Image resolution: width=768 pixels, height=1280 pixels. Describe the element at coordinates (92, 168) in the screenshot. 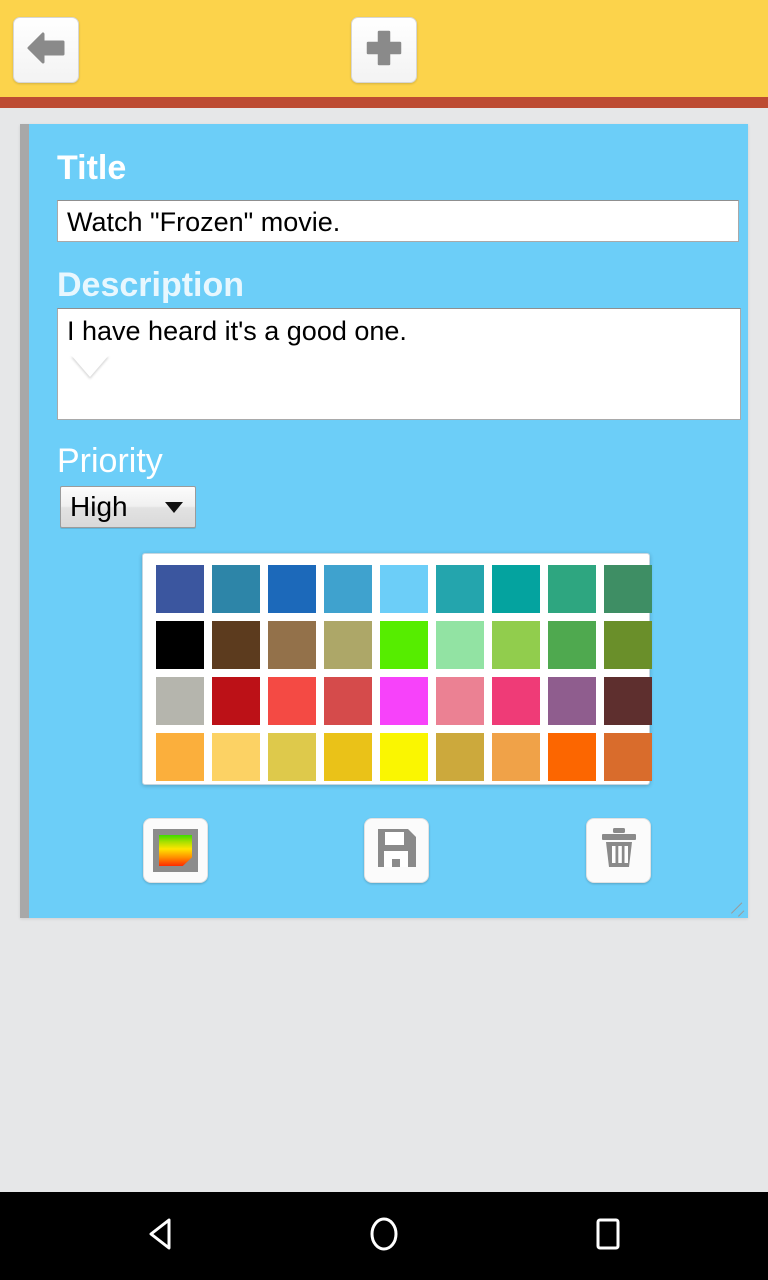

I see `title-label: Title` at that location.